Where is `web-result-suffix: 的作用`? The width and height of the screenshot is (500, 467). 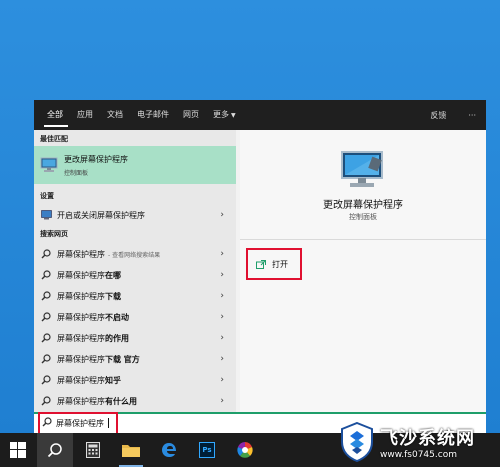
web-result-suffix: 的作用 is located at coordinates (117, 338).